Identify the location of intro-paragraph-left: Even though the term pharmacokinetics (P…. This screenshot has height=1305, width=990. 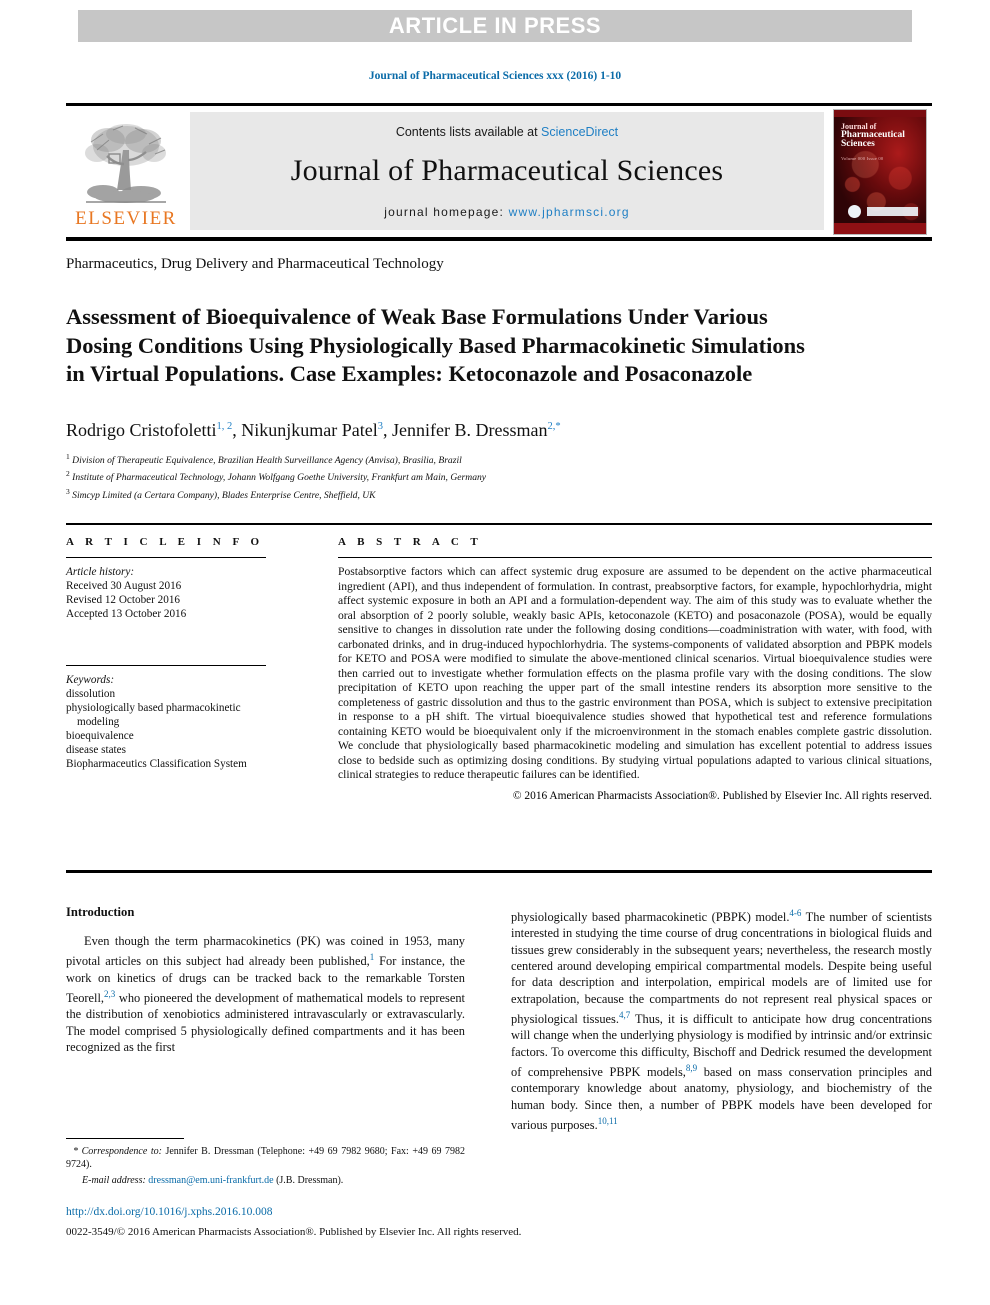
(265, 994).